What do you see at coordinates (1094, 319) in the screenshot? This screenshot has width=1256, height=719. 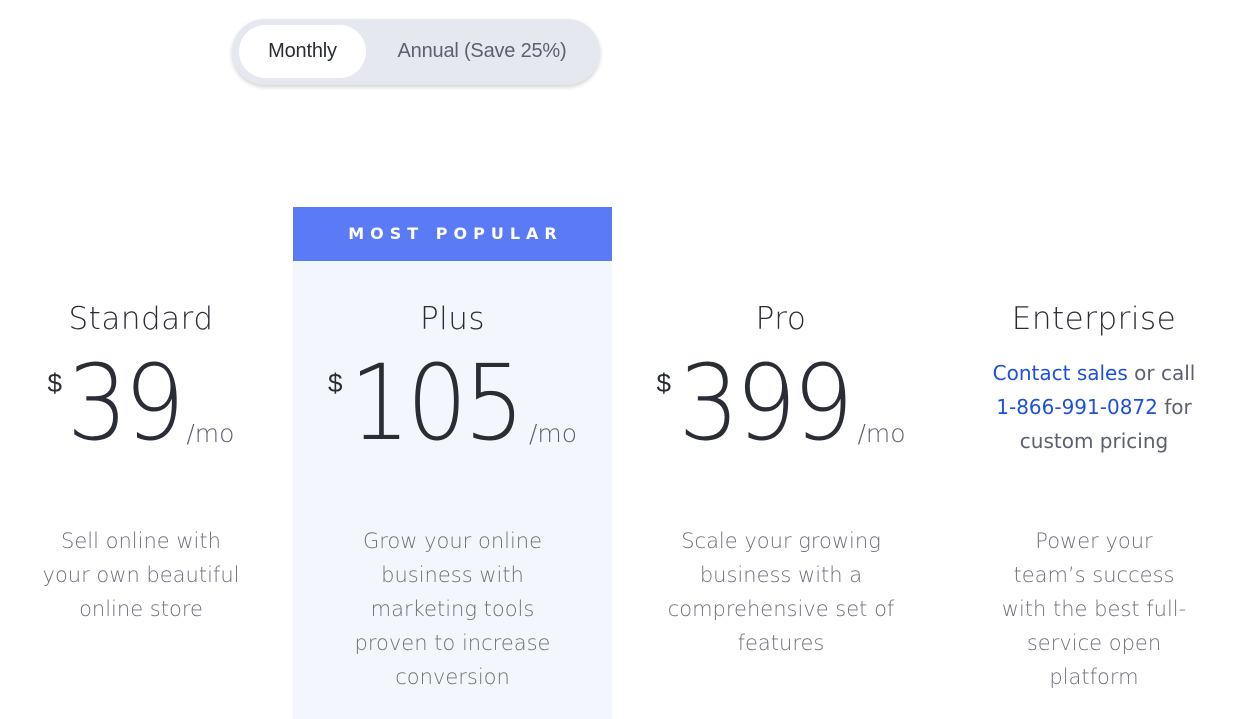 I see `plan-name: Enterprise` at bounding box center [1094, 319].